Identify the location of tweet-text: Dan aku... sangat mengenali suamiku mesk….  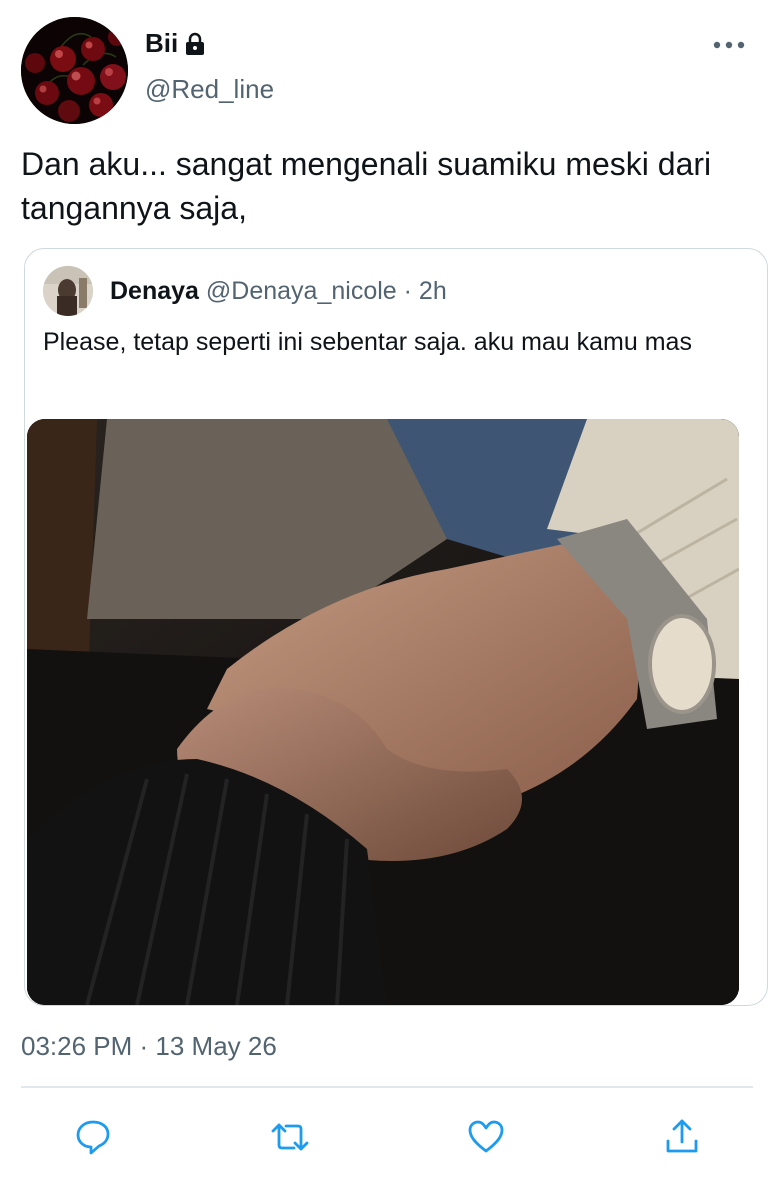
(366, 186).